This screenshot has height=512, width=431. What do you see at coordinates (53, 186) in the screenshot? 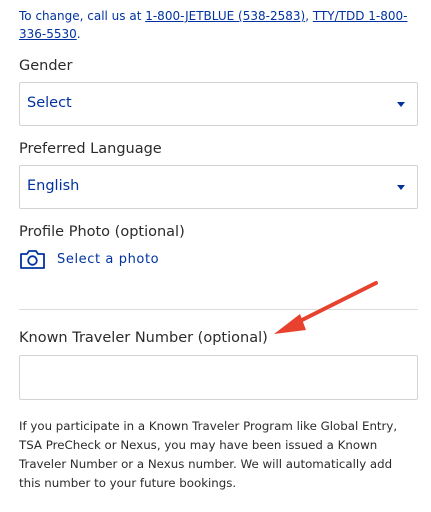
I see `language-select-value: English` at bounding box center [53, 186].